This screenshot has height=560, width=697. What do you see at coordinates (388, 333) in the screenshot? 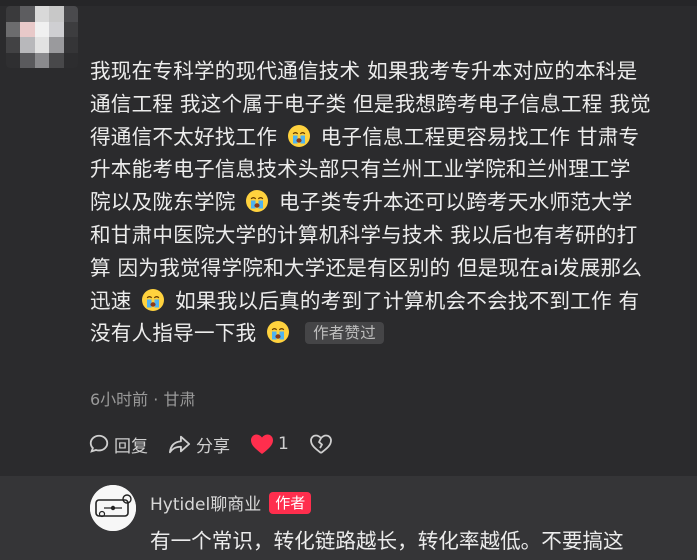
I see `comment-line: 没有人指导一下我 作者赞过` at bounding box center [388, 333].